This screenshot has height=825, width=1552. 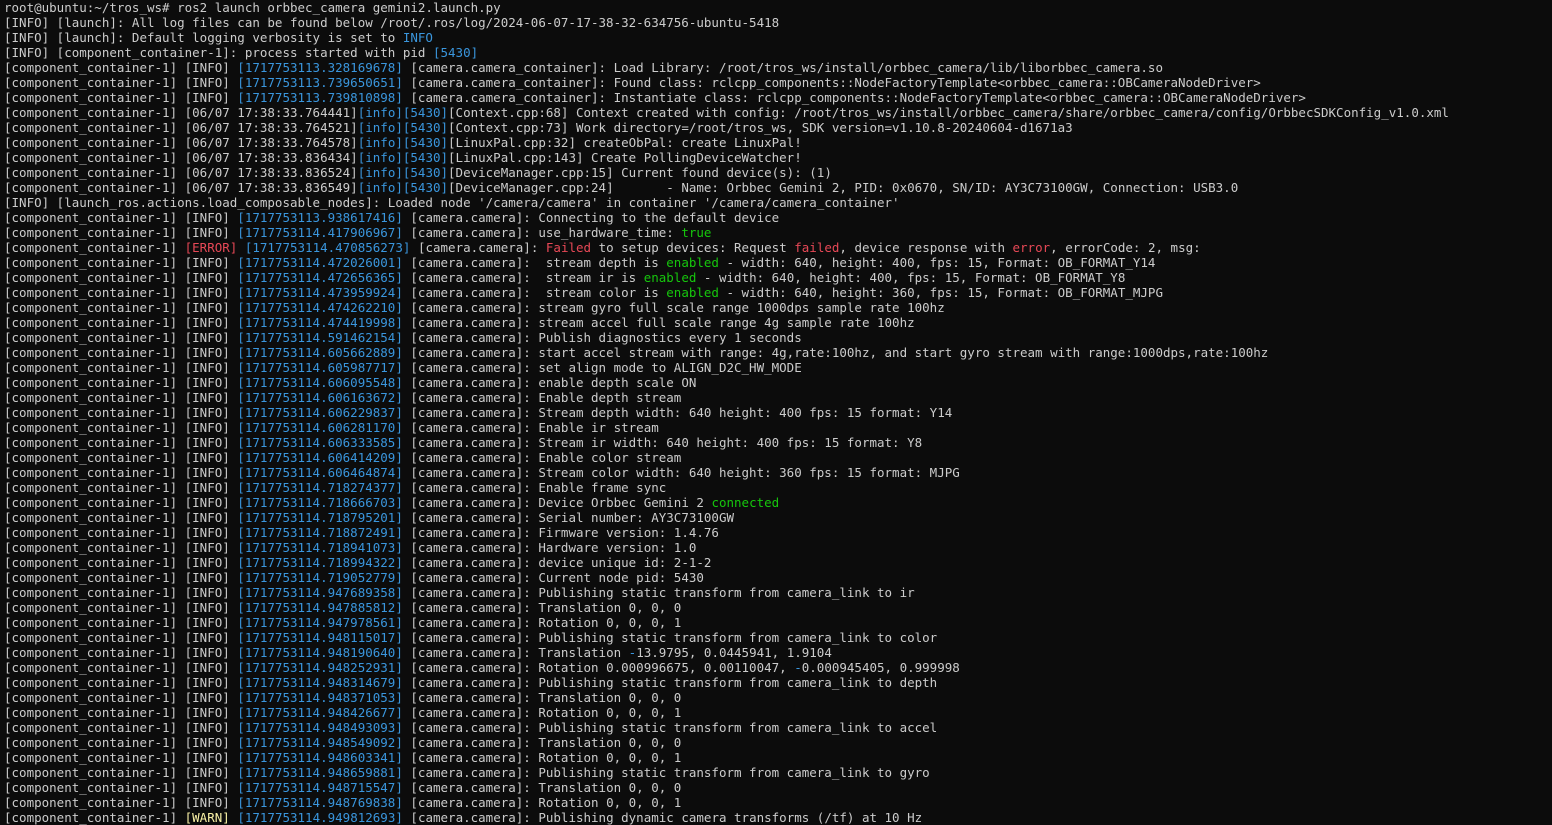 I want to click on log-text-segment: , device response with, so click(x=926, y=247).